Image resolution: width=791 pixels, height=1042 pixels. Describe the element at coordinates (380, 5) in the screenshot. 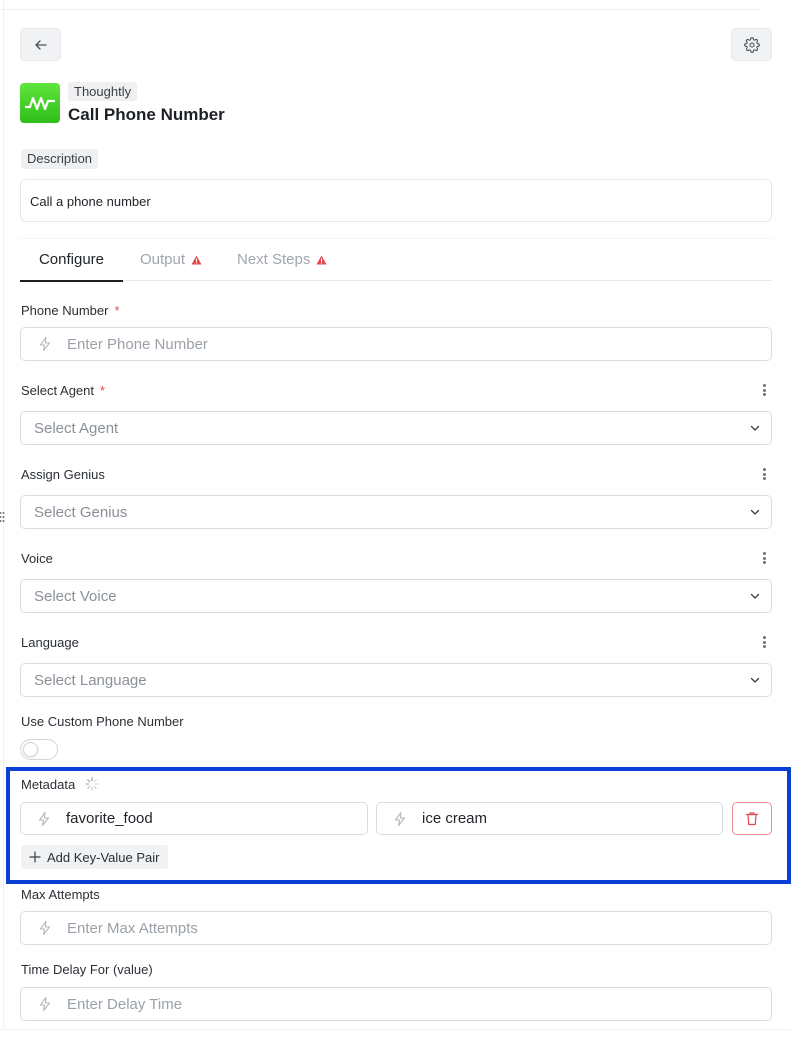

I see `top-divider` at that location.